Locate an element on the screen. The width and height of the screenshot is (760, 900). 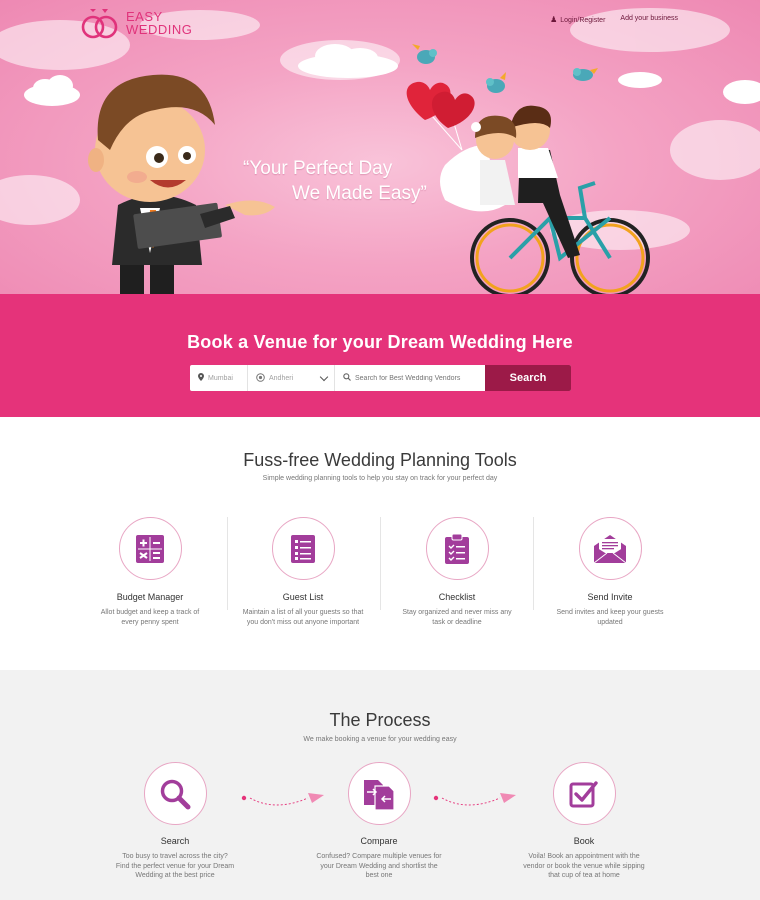
process-heading: The Process is located at coordinates (380, 720).